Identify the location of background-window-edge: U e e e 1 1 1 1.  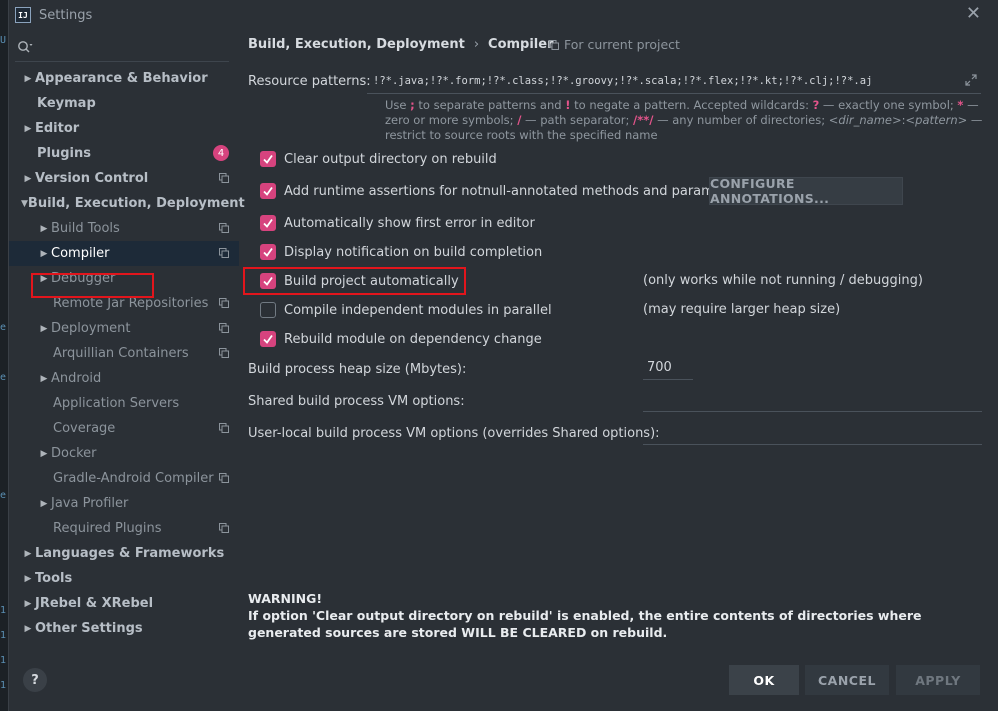
(4, 355).